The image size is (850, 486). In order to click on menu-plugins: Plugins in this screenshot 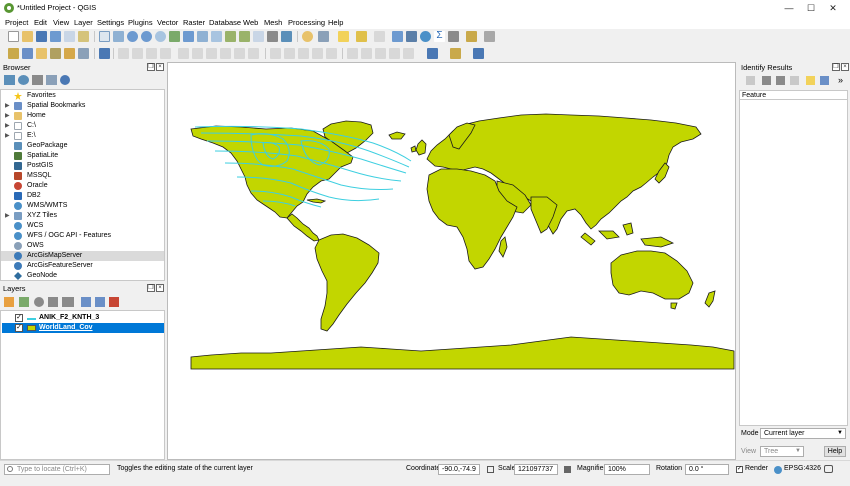, I will do `click(140, 22)`.